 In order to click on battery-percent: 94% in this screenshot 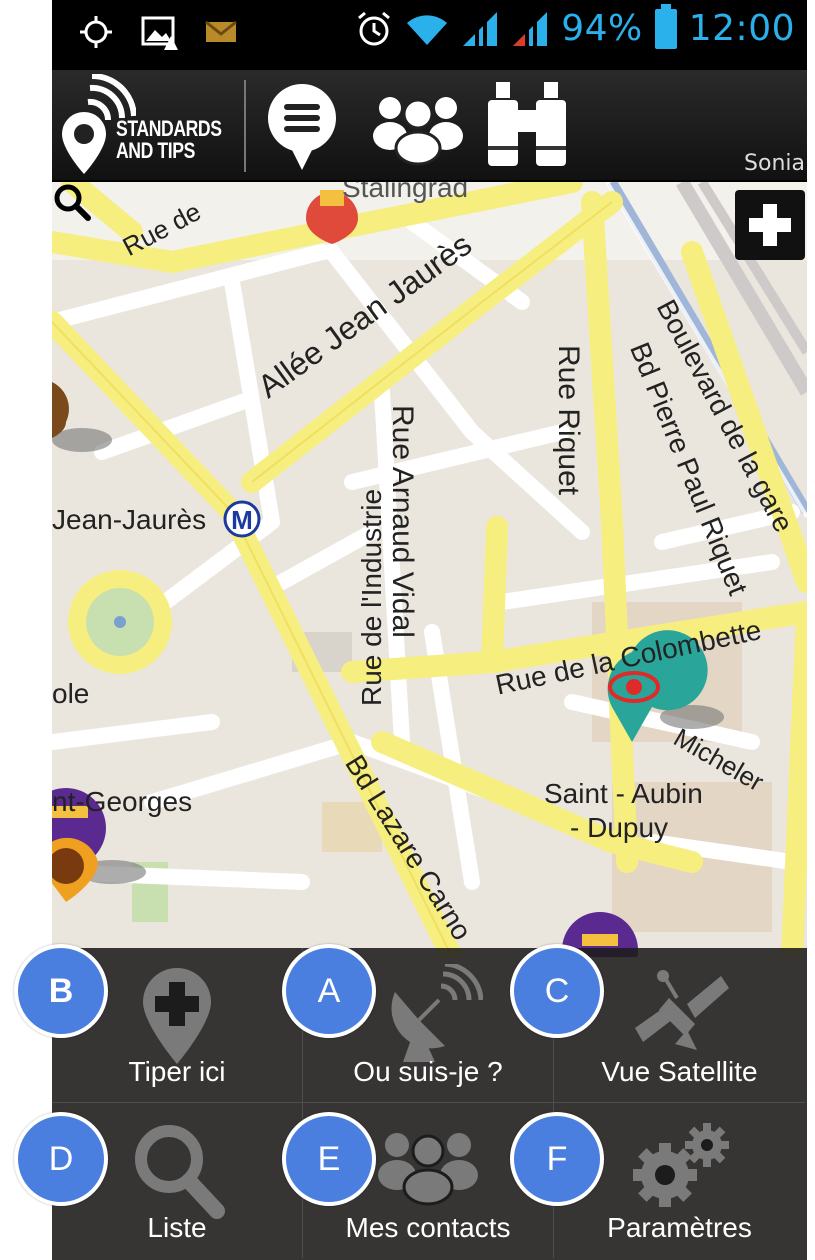, I will do `click(602, 28)`.